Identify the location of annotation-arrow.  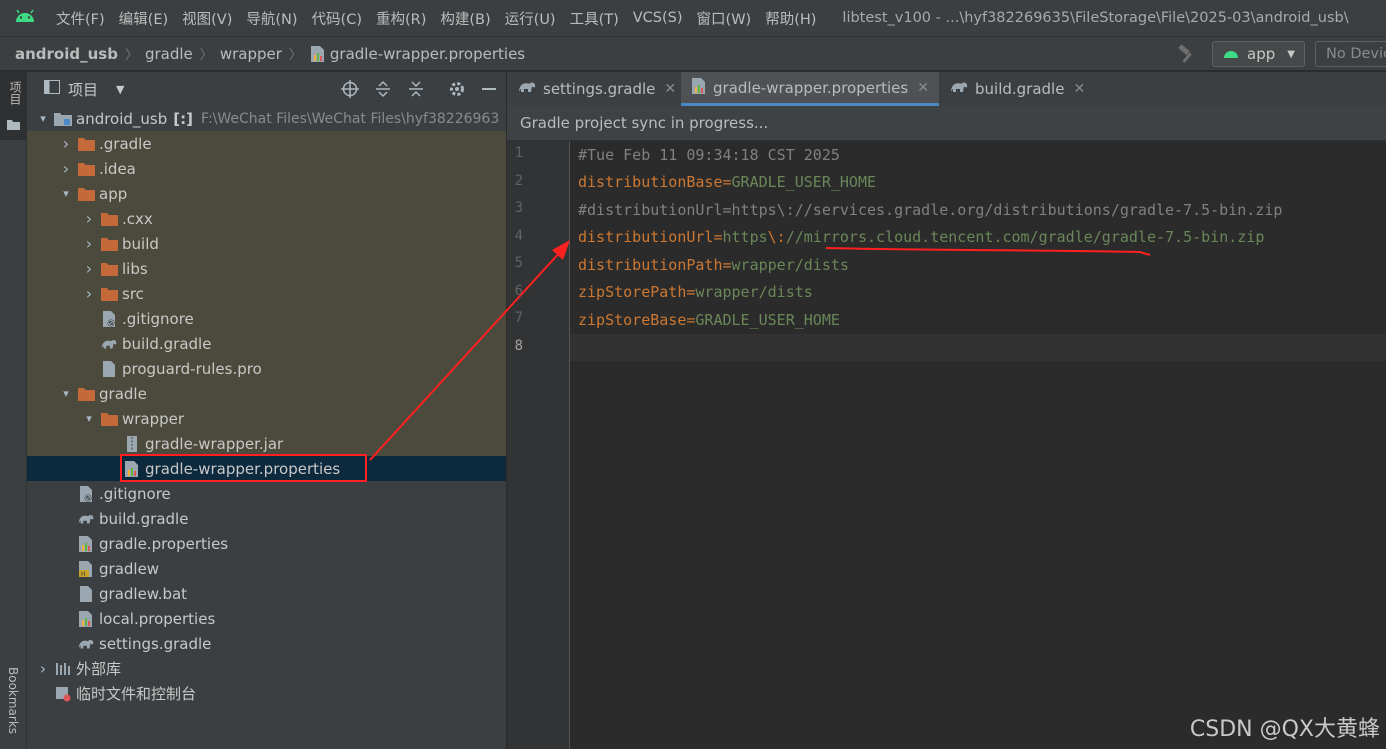
(466, 355).